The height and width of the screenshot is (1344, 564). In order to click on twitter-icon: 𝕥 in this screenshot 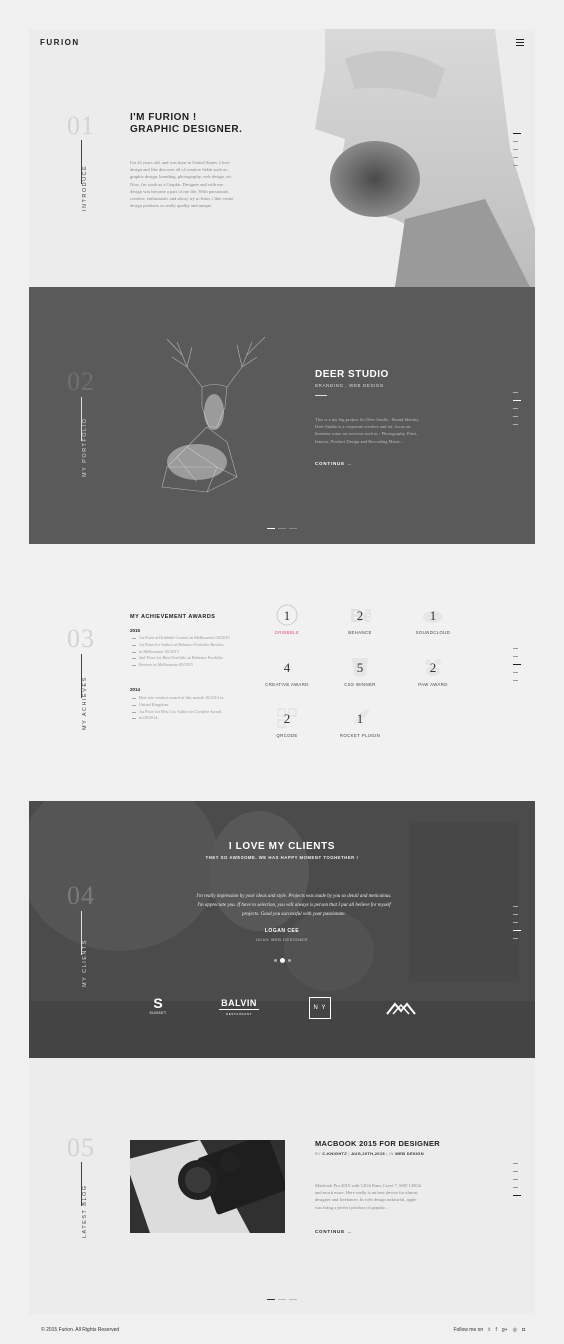, I will do `click(489, 1330)`.